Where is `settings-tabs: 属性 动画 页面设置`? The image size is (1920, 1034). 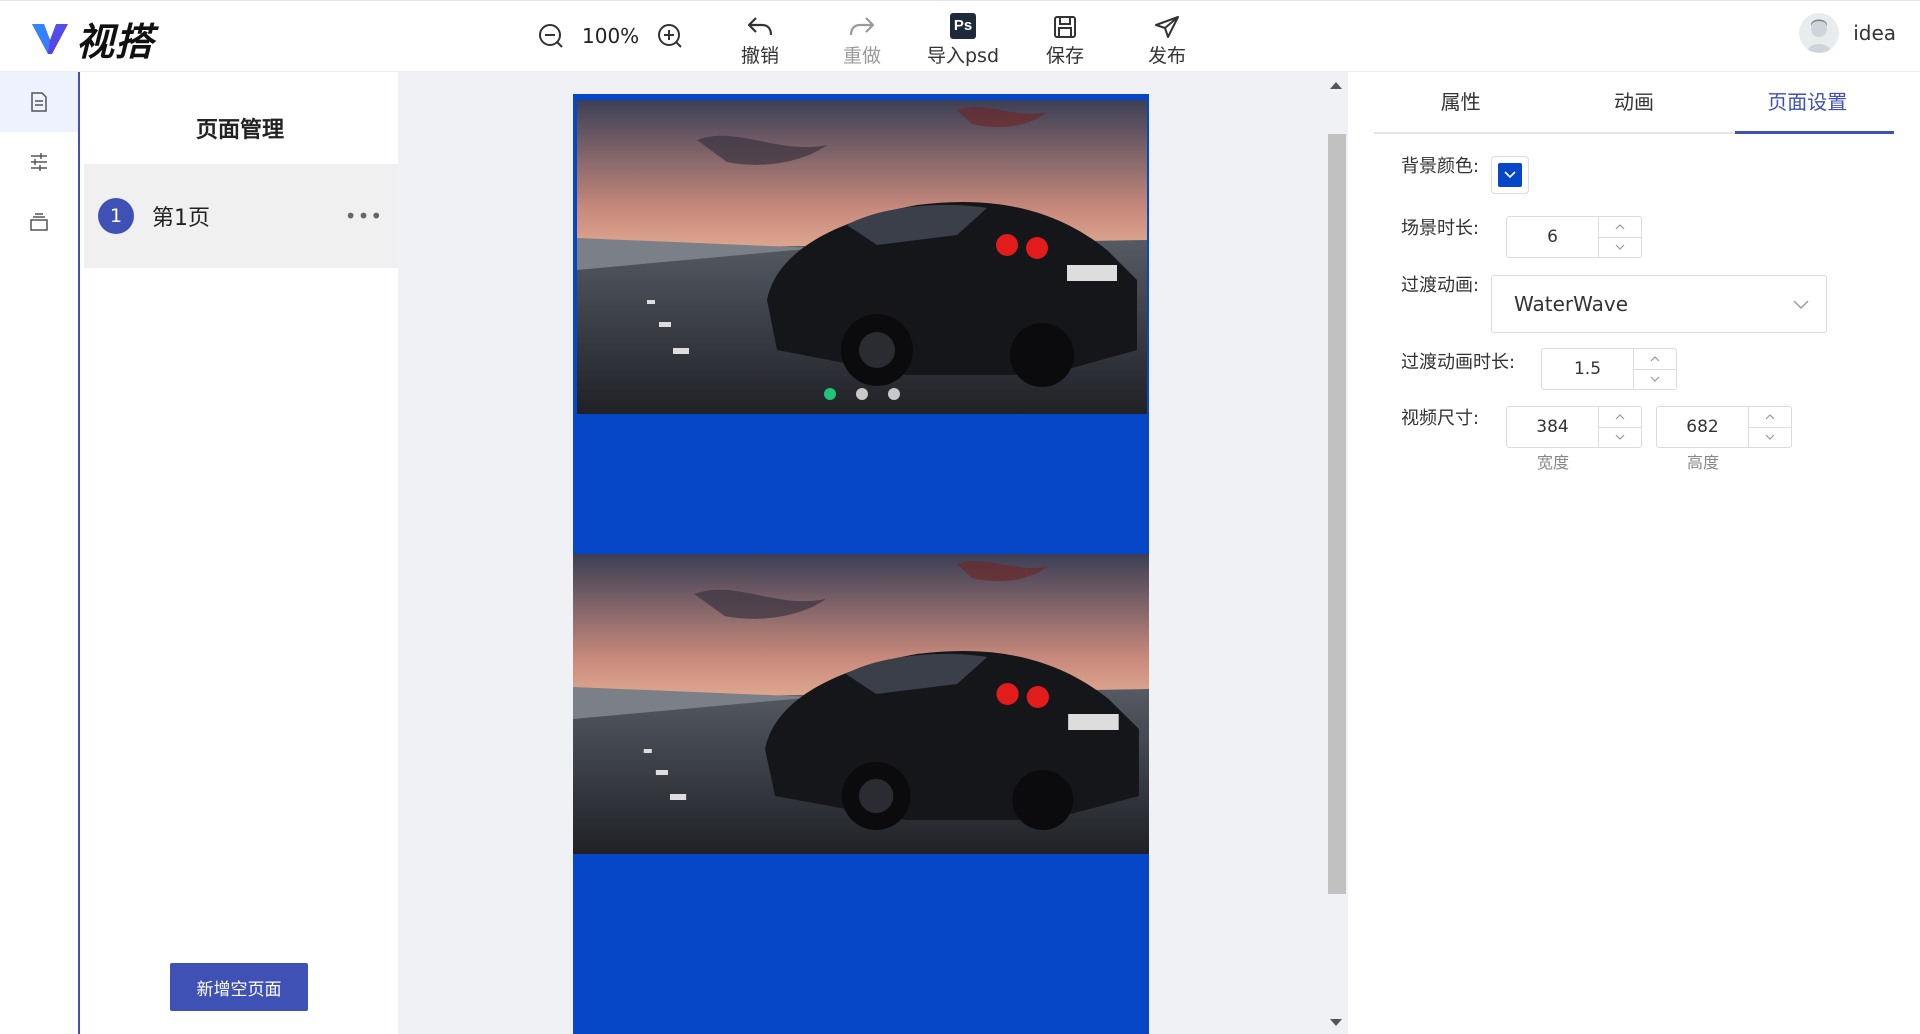
settings-tabs: 属性 动画 页面设置 is located at coordinates (1634, 103).